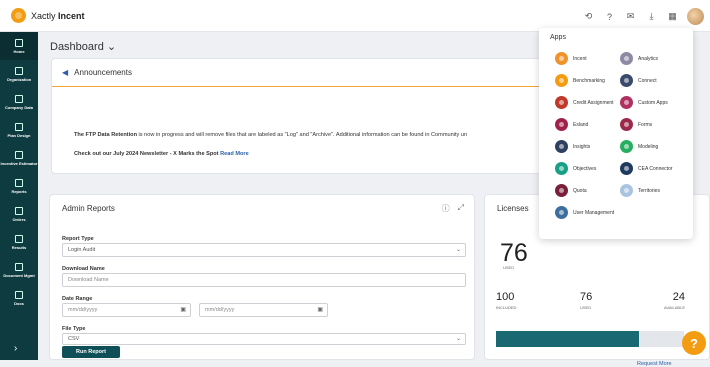  Describe the element at coordinates (572, 146) in the screenshot. I see `app-insights: Insights` at that location.